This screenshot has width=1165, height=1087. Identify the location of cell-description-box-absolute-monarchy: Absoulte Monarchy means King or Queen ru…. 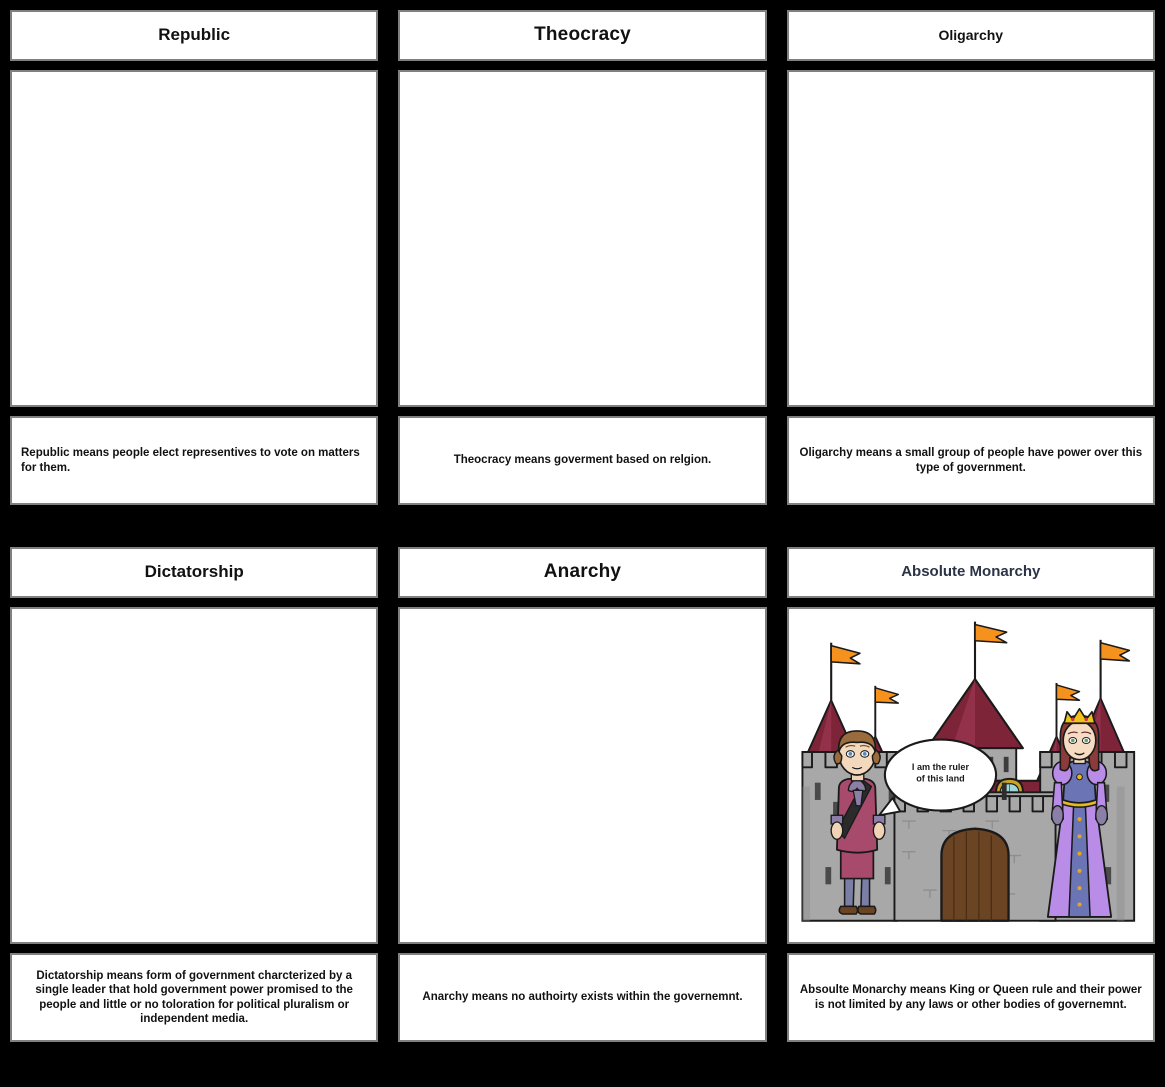
(970, 997).